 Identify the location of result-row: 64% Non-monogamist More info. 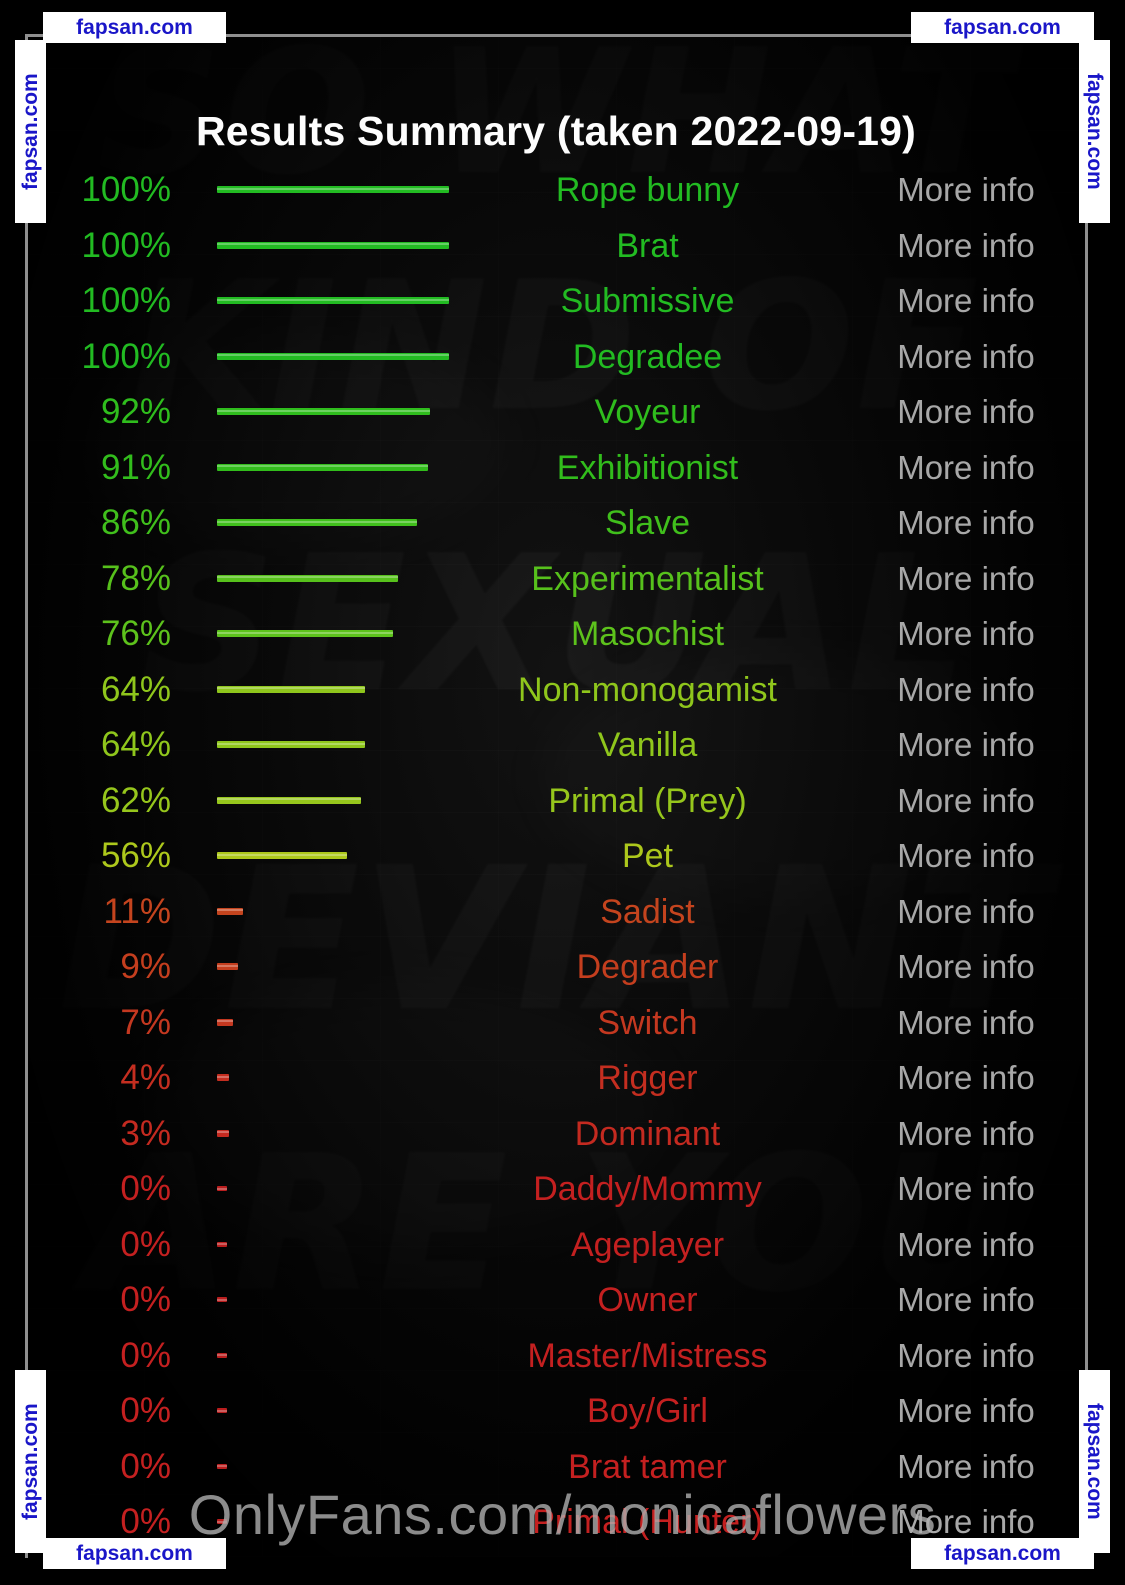
(556, 695).